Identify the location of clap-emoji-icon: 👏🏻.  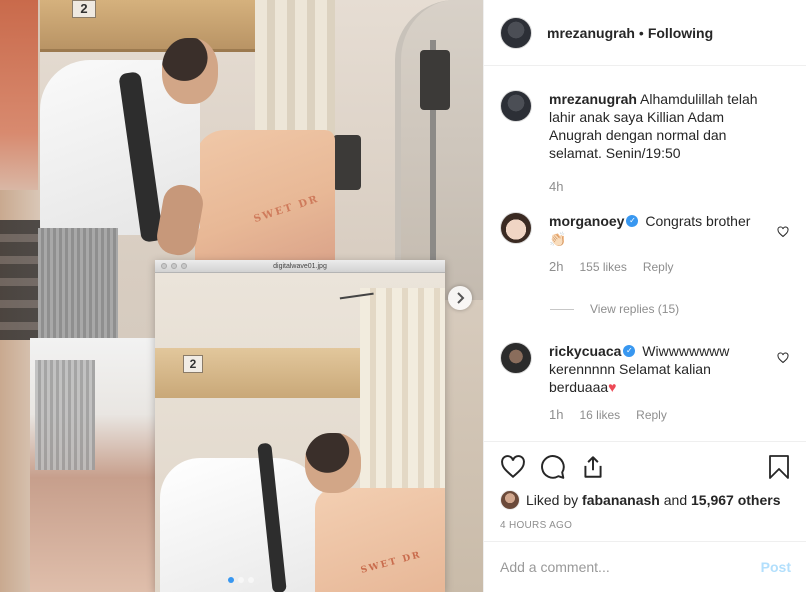
(558, 239).